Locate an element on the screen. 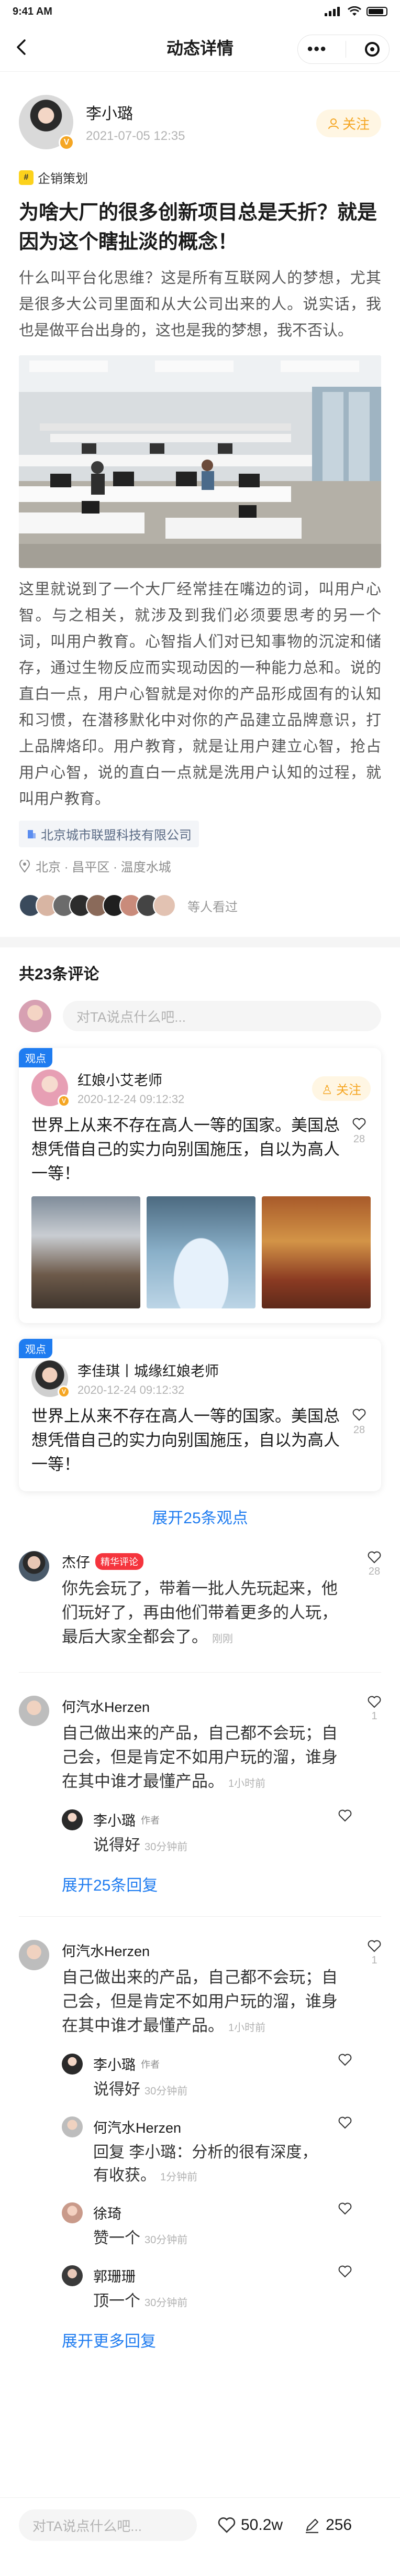 The width and height of the screenshot is (400, 2576). comment-author: 杰仔 is located at coordinates (76, 1561).